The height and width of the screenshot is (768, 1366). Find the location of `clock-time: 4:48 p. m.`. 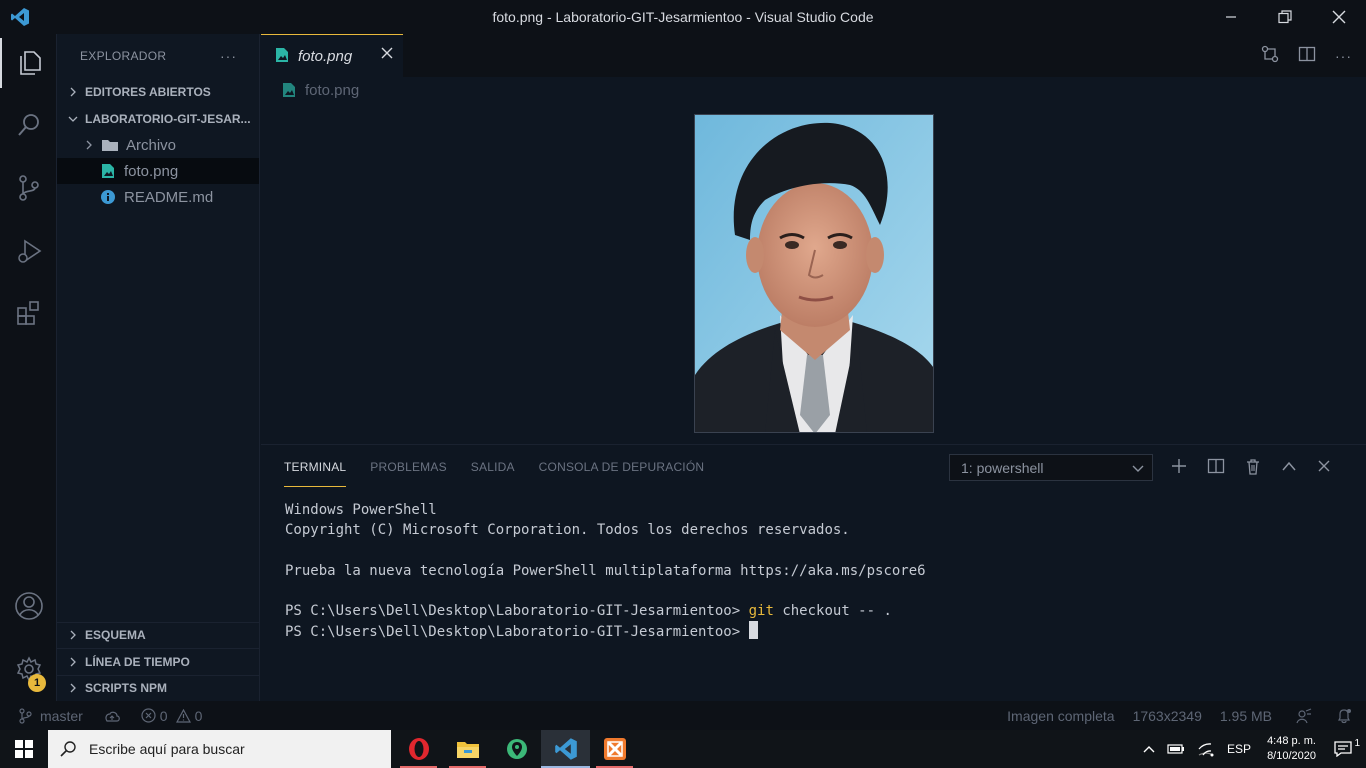

clock-time: 4:48 p. m. is located at coordinates (1291, 741).